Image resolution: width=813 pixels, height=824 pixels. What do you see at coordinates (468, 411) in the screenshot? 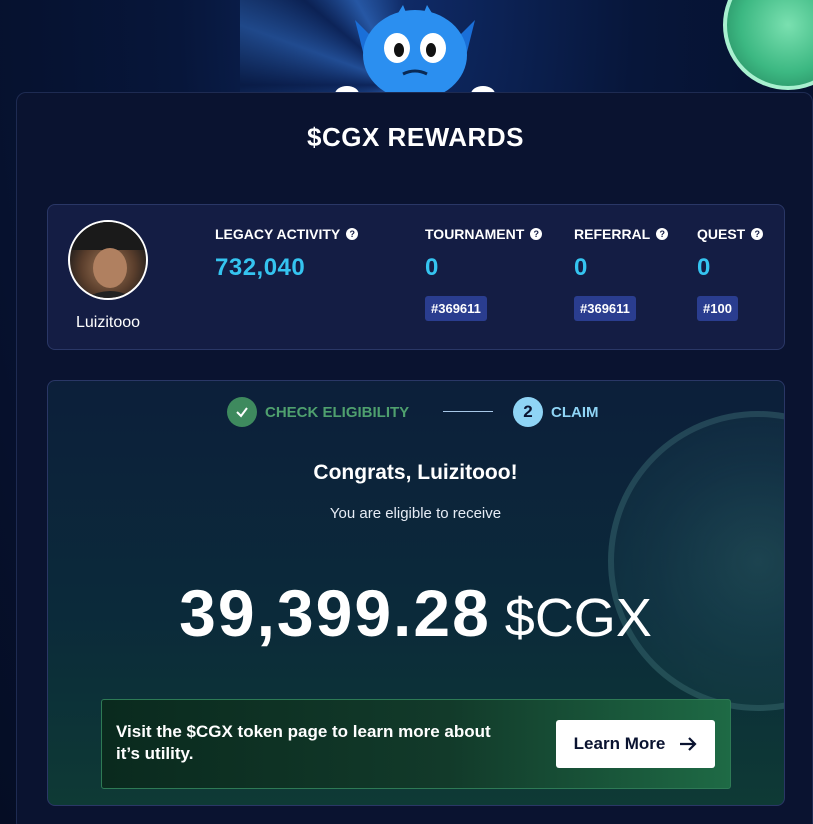
I see `step-connector` at bounding box center [468, 411].